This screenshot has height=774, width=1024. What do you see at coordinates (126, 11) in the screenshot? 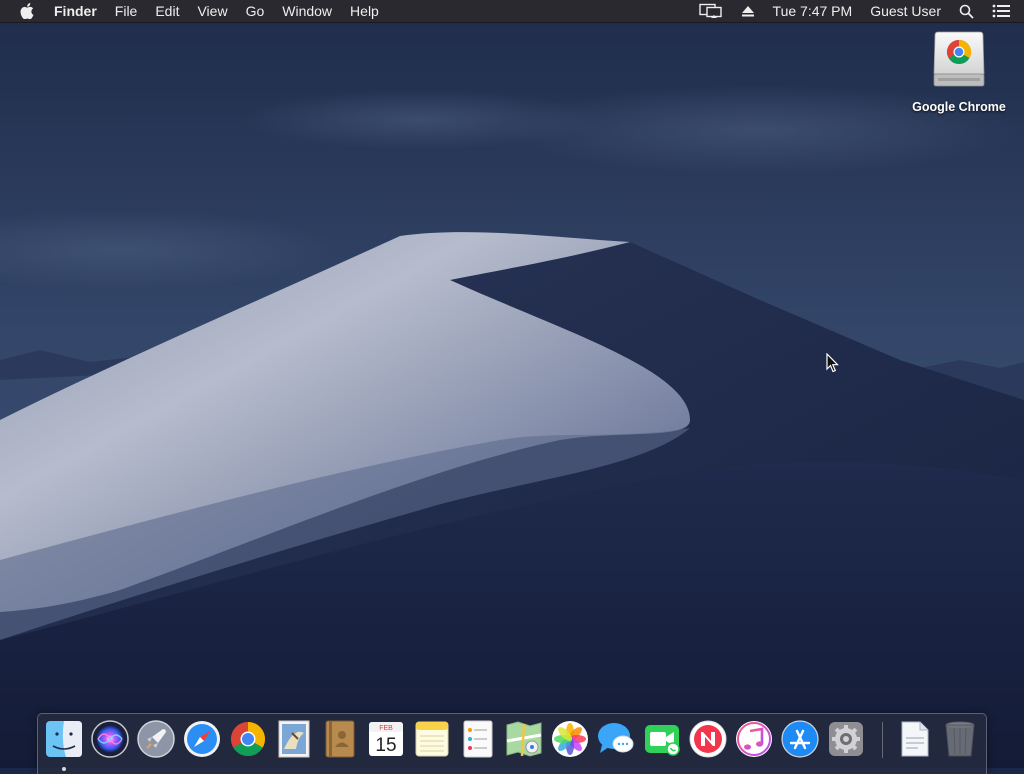
I see `menu-file: File` at bounding box center [126, 11].